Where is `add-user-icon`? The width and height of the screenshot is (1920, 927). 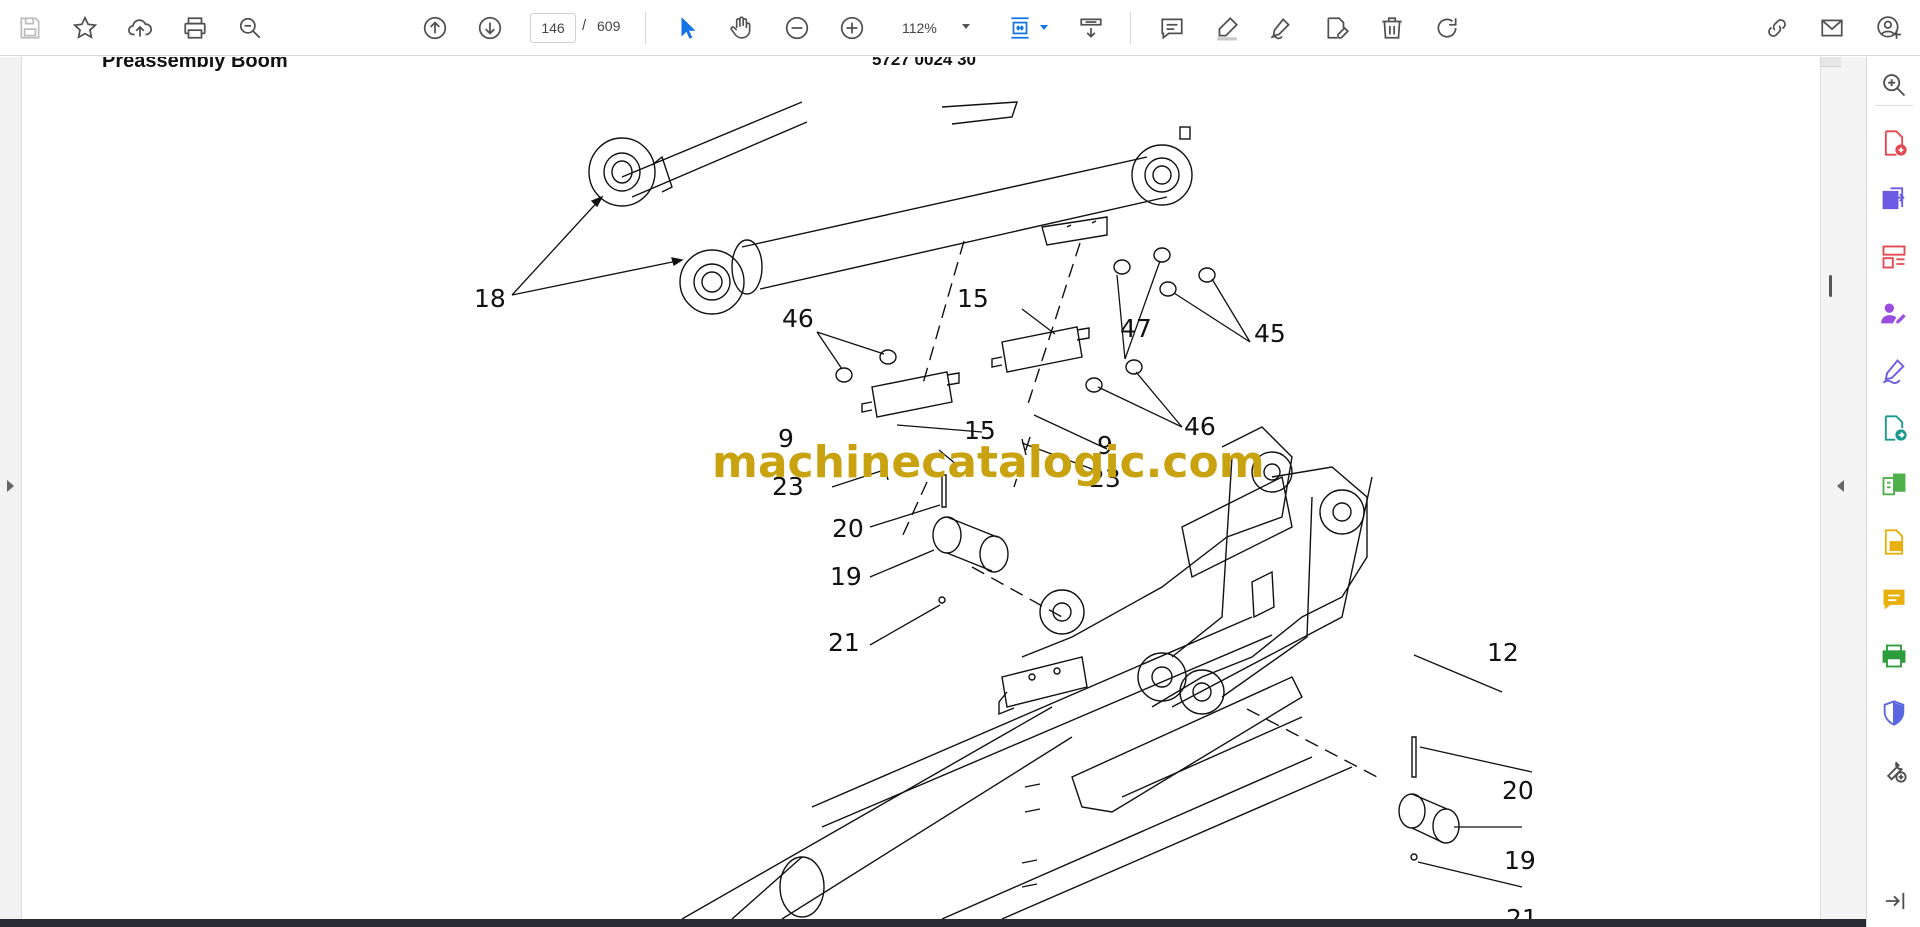
add-user-icon is located at coordinates (1889, 28).